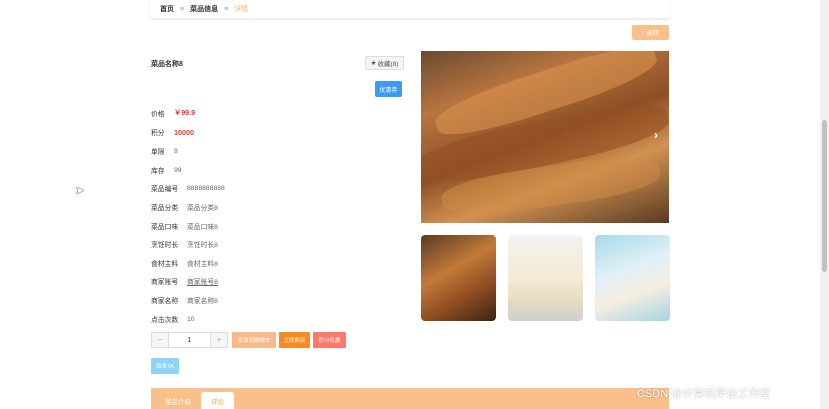 Image resolution: width=829 pixels, height=409 pixels. I want to click on breadcrumb-section: 菜品信息, so click(204, 9).